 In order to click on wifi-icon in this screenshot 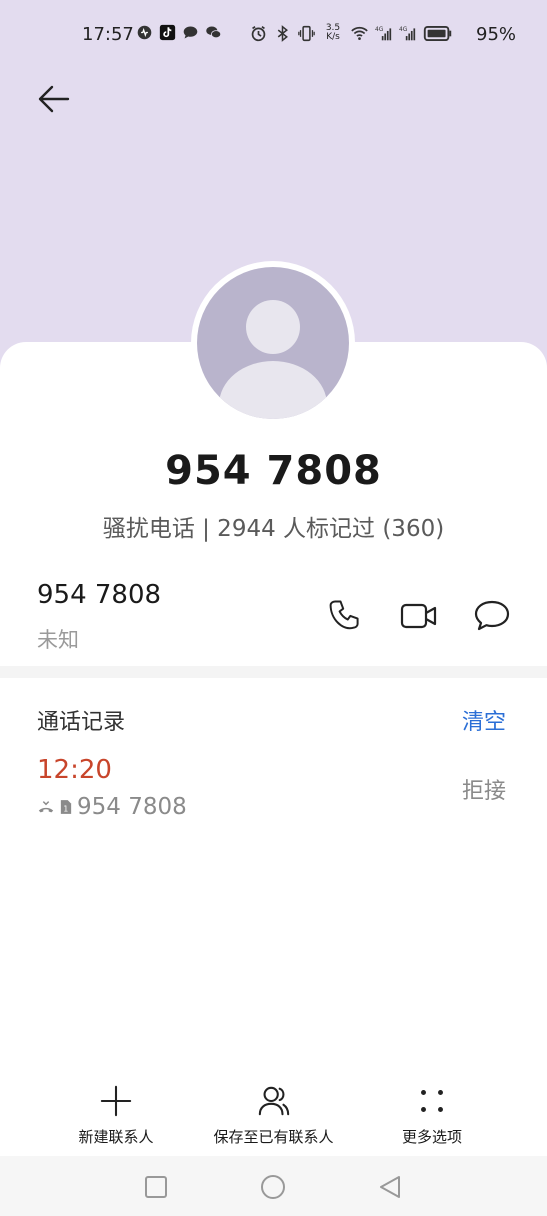, I will do `click(359, 33)`.